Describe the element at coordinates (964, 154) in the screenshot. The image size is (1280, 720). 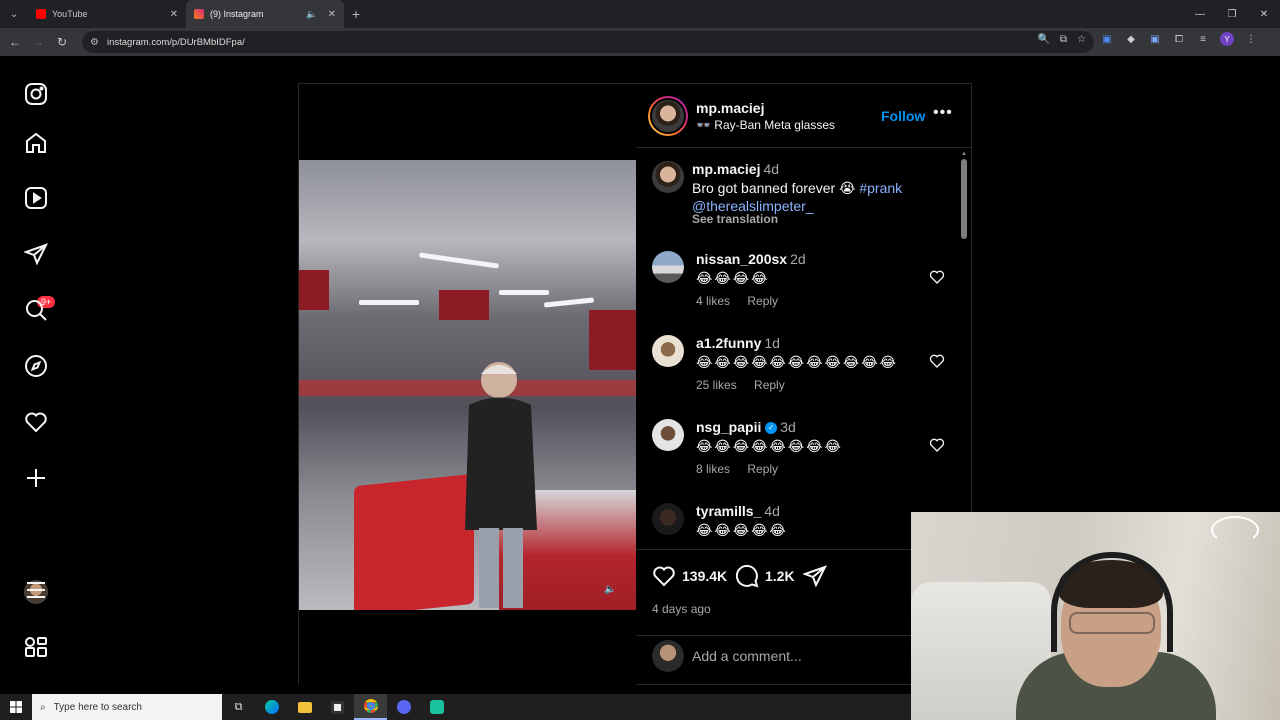
I see `scroll-up-icon: ▲` at that location.